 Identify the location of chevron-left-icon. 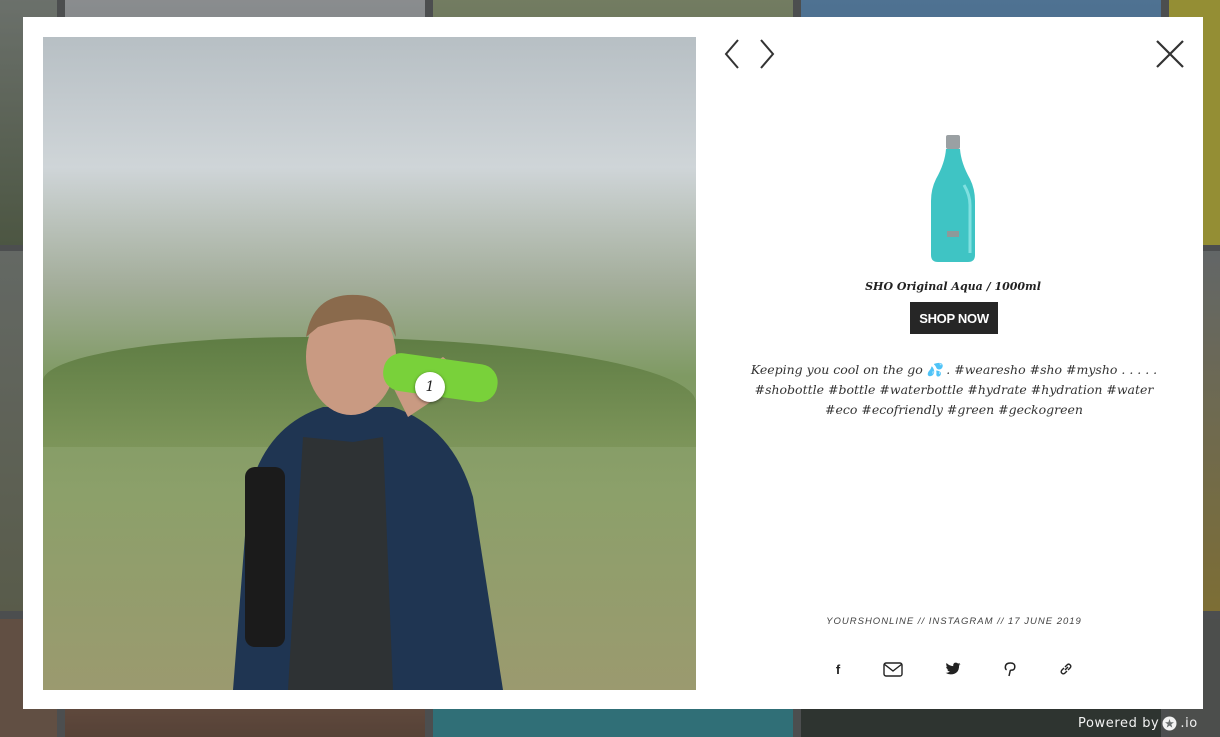
(731, 54).